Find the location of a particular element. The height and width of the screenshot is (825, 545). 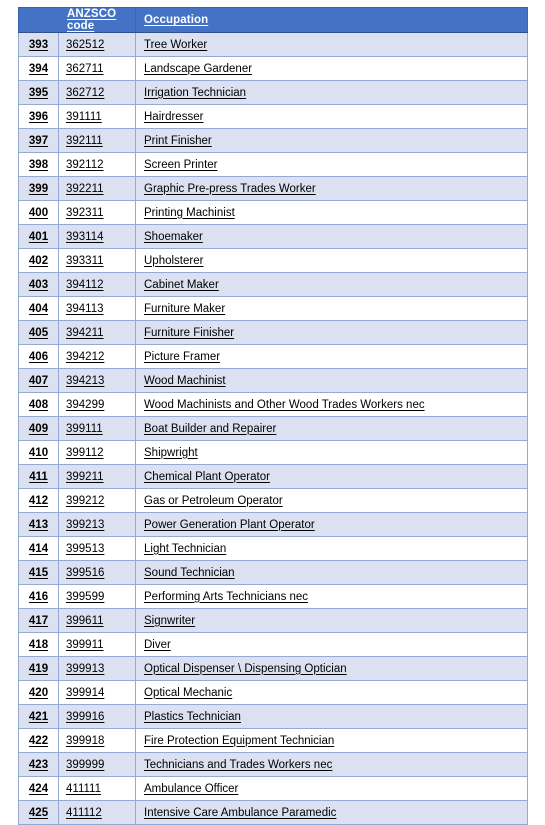

column-header-row-number is located at coordinates (38, 20).